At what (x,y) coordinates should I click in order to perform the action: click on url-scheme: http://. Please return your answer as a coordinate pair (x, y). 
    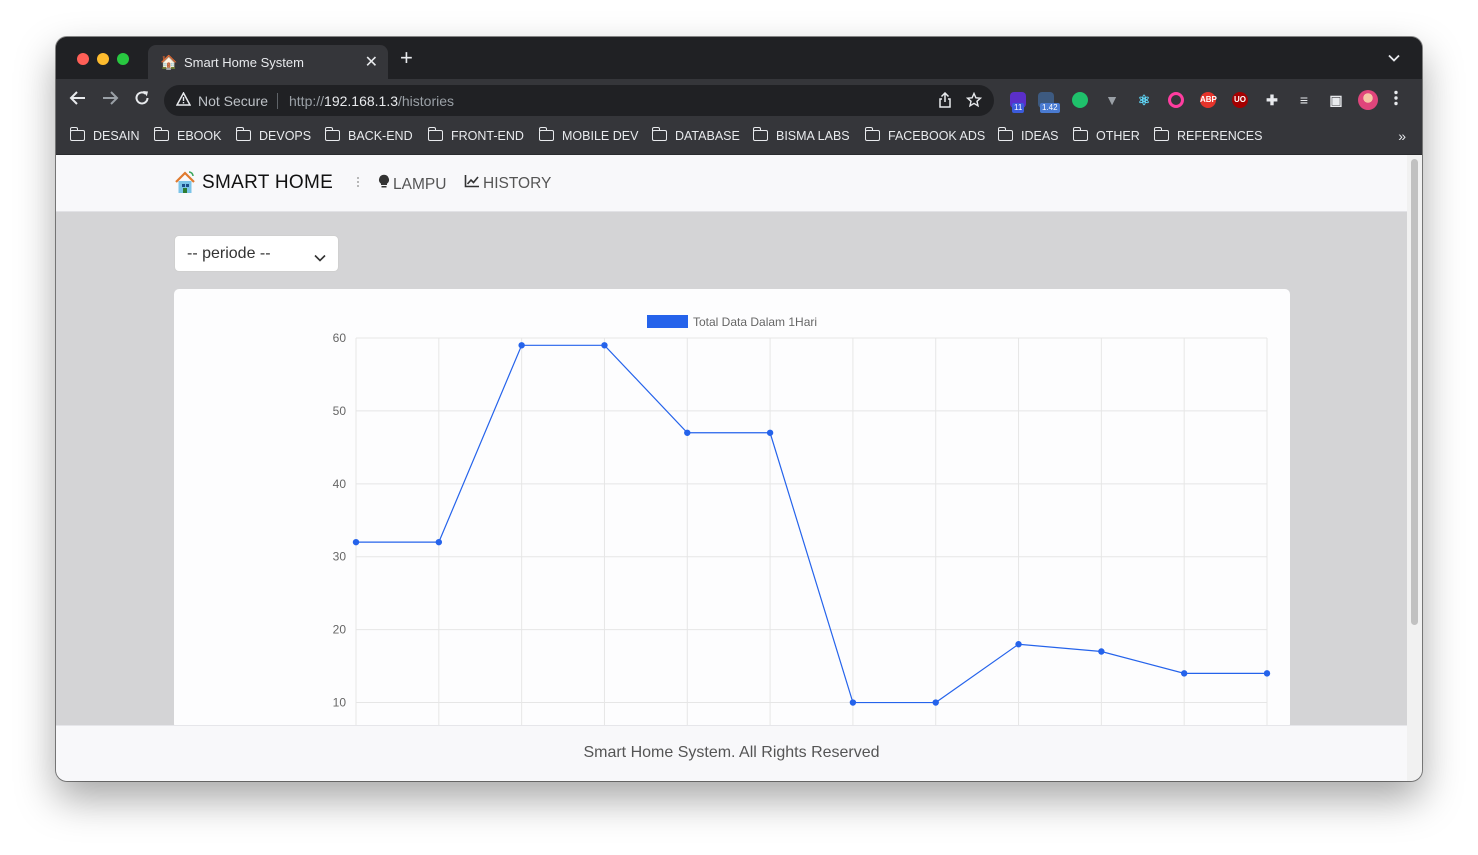
    Looking at the image, I should click on (307, 101).